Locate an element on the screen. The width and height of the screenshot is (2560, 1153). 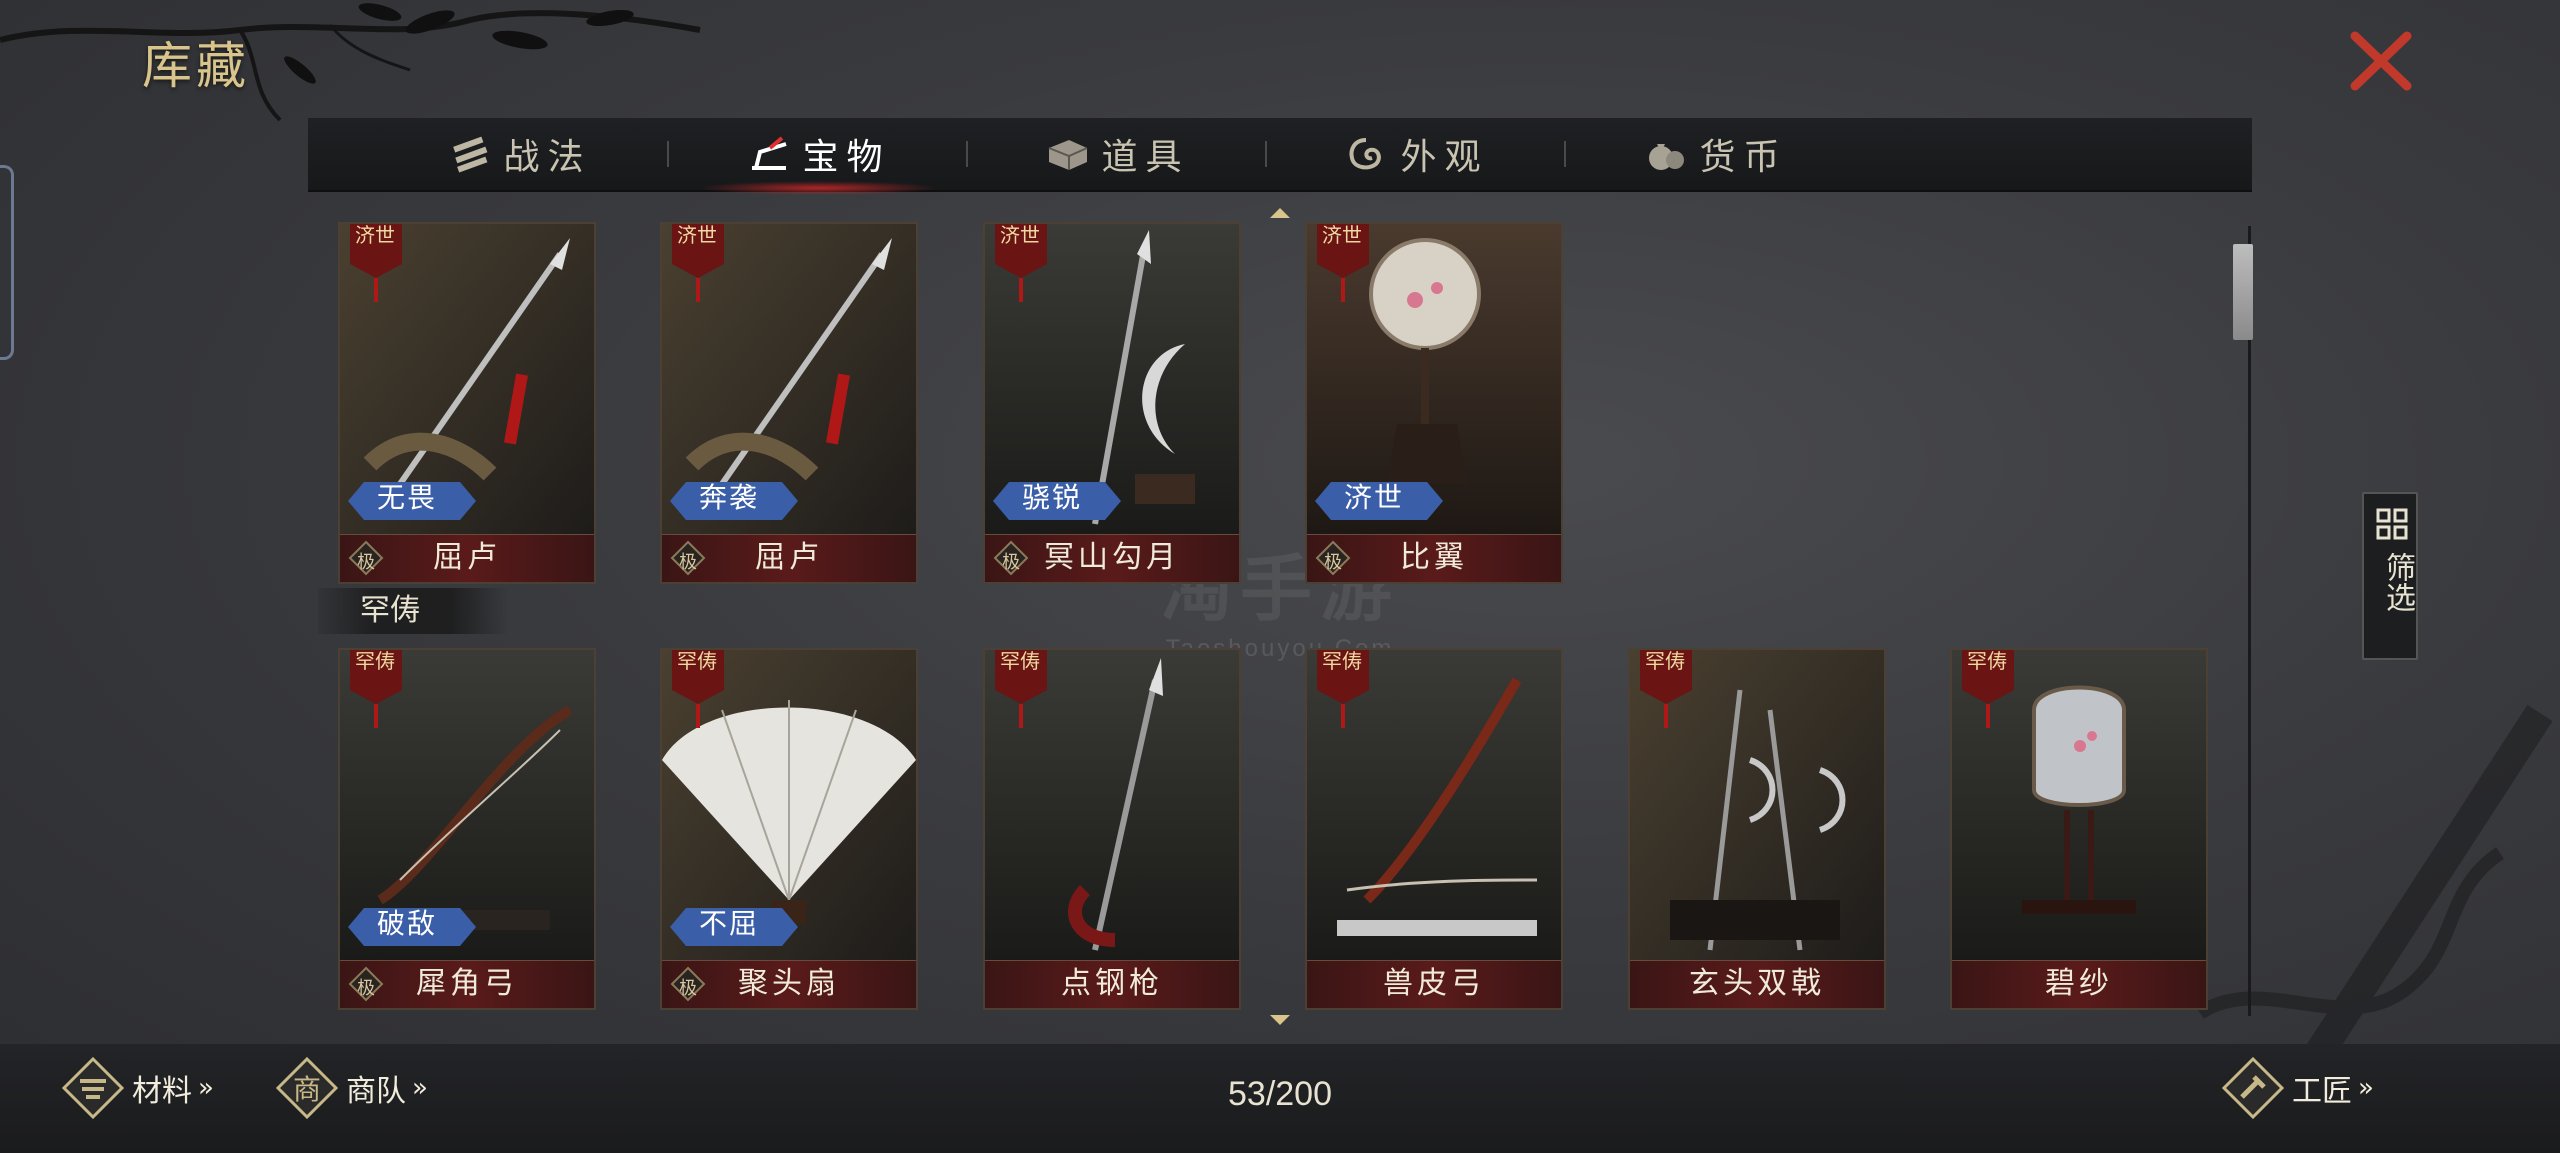
treasure-card: 济世 无畏 极 屈卢 is located at coordinates (467, 403).